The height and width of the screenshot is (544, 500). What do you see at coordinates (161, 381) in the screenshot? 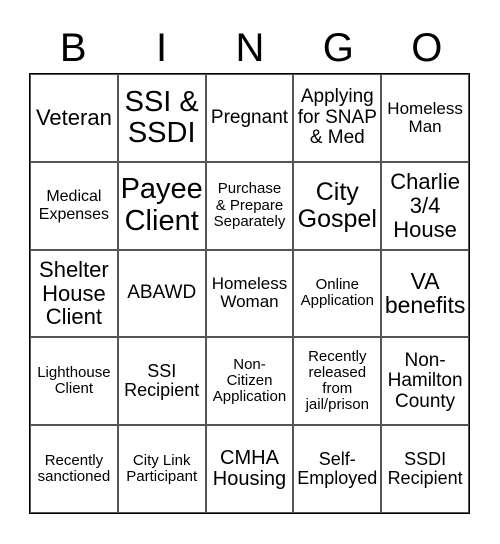
I see `bingo-cell: SSI Recipient` at bounding box center [161, 381].